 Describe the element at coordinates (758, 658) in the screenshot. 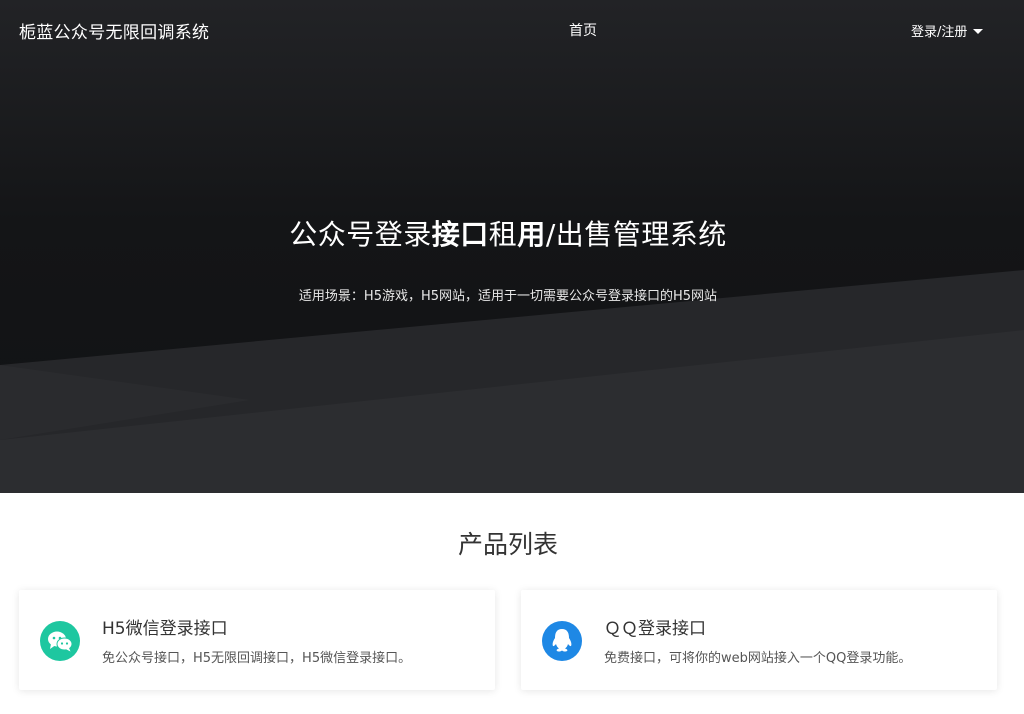

I see `product-description: 免费接口，可将你的web网站接入一个QQ登录功能。` at that location.